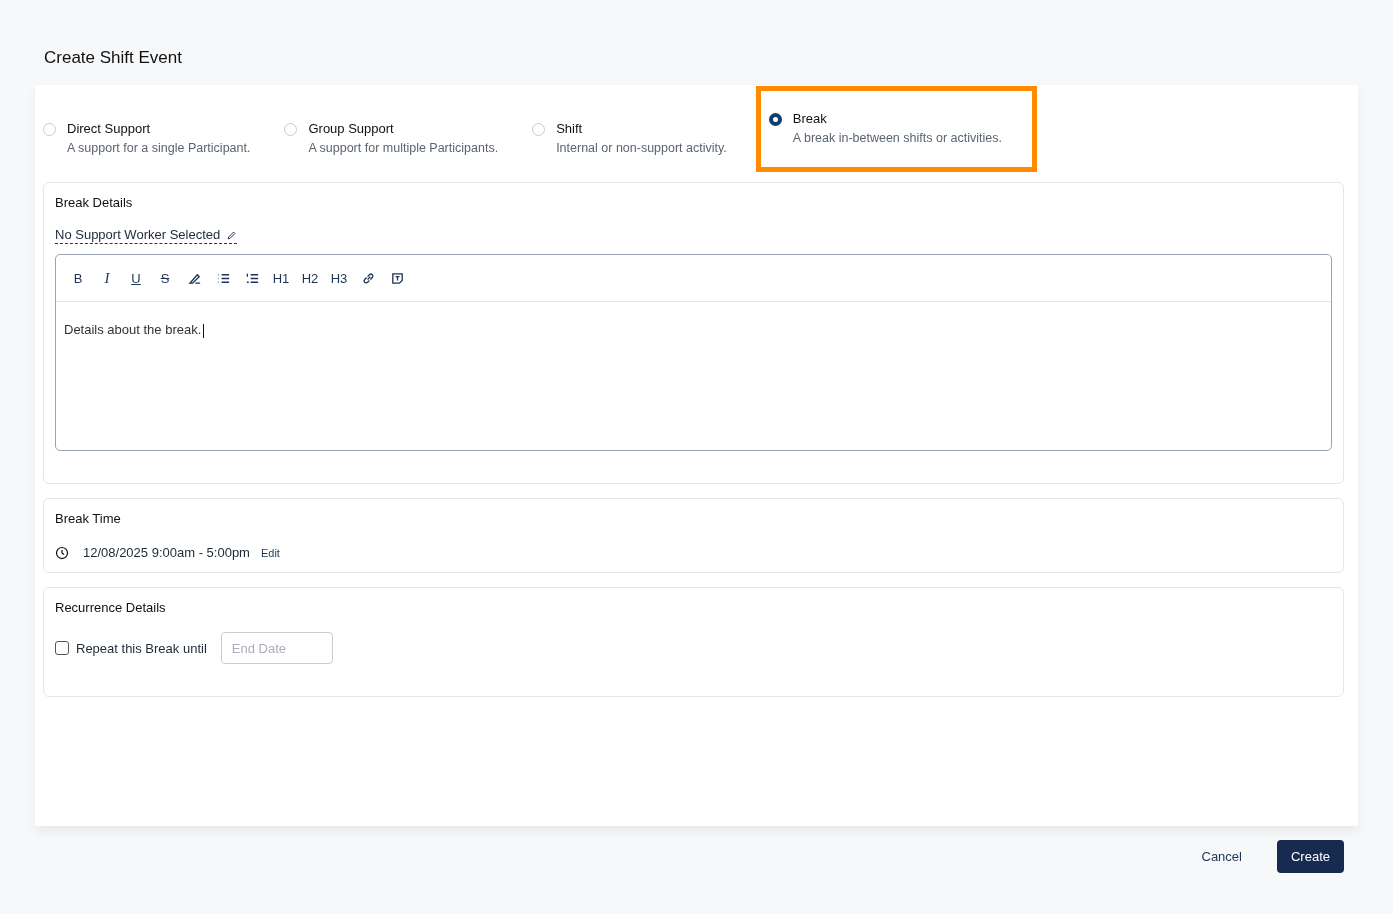 Image resolution: width=1393 pixels, height=914 pixels. Describe the element at coordinates (351, 128) in the screenshot. I see `option-label: Group Support` at that location.